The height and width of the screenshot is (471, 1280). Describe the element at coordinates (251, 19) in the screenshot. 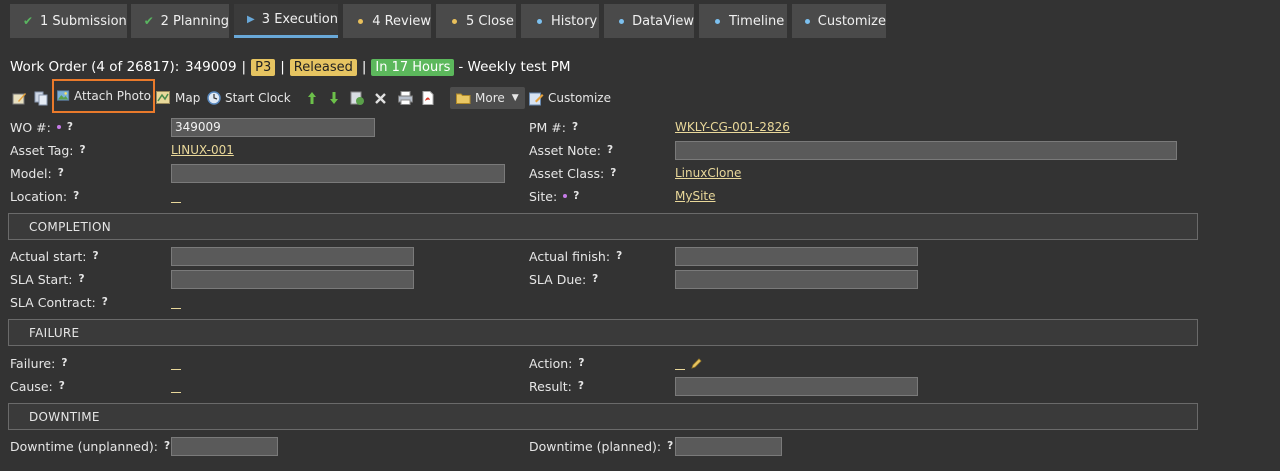

I see `play-icon: ▶` at that location.